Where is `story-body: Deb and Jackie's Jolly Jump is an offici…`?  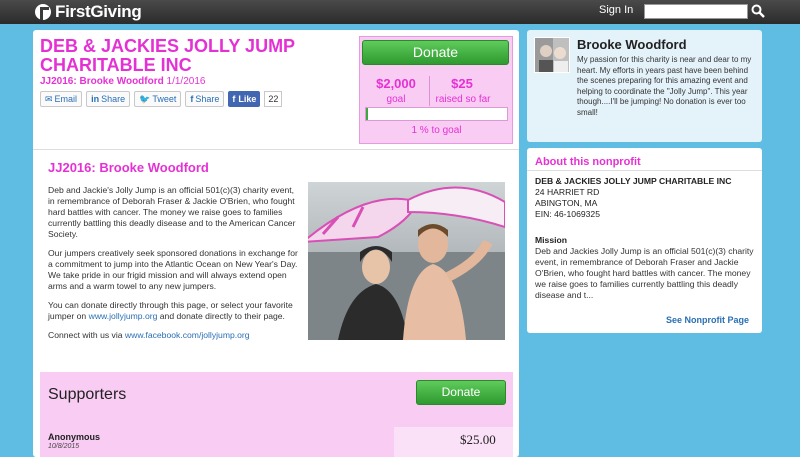 story-body: Deb and Jackie's Jolly Jump is an offici… is located at coordinates (174, 267).